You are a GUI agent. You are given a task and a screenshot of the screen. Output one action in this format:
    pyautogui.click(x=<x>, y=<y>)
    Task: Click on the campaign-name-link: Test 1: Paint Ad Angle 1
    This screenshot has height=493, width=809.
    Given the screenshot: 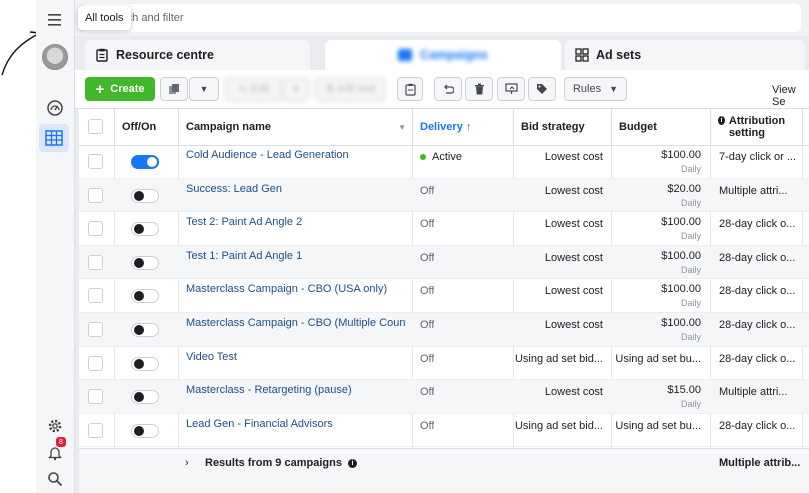 What is the action you would take?
    pyautogui.click(x=296, y=256)
    